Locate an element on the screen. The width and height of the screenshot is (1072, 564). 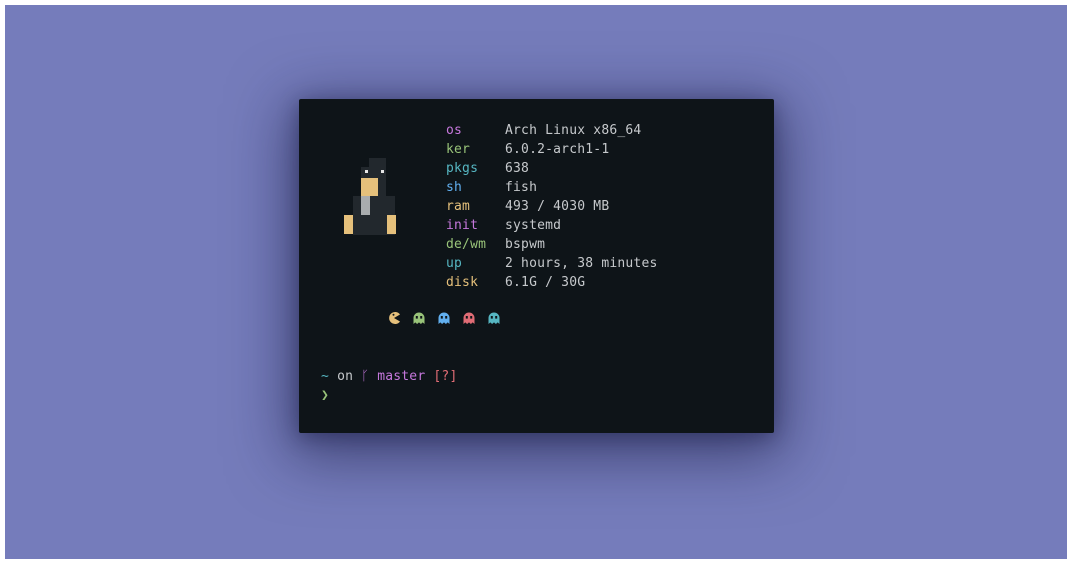
info-value: 2 hours, 38 minutes is located at coordinates (581, 263).